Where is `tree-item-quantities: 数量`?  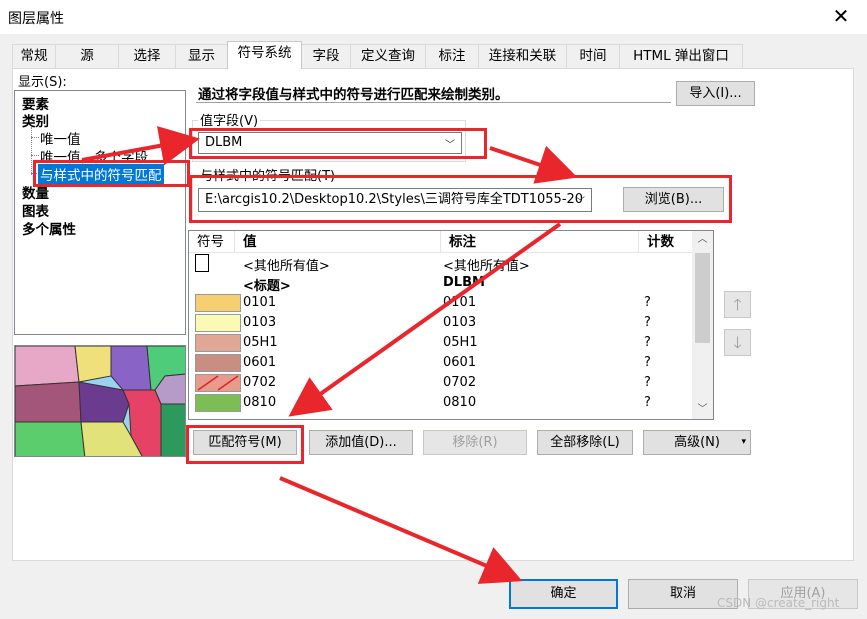 tree-item-quantities: 数量 is located at coordinates (35, 192).